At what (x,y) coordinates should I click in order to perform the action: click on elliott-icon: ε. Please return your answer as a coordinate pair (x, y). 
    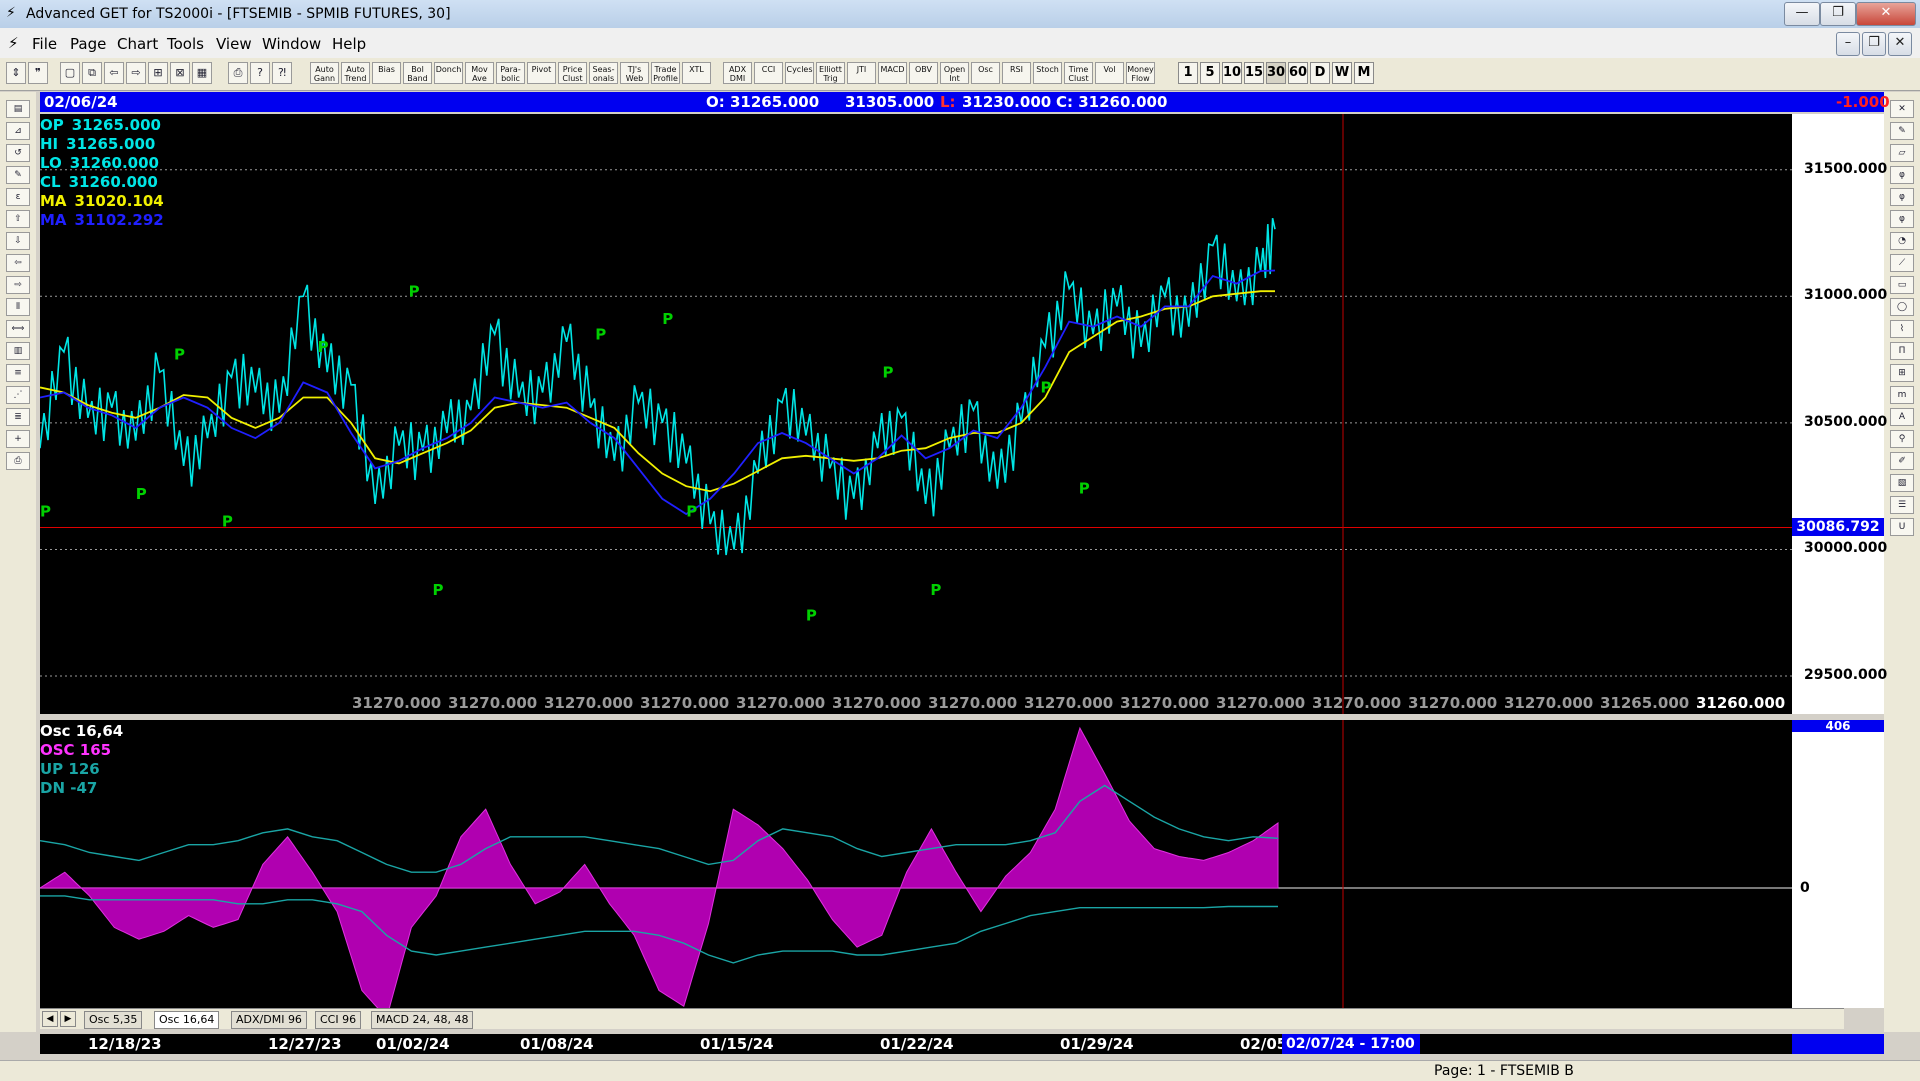
    Looking at the image, I should click on (18, 197).